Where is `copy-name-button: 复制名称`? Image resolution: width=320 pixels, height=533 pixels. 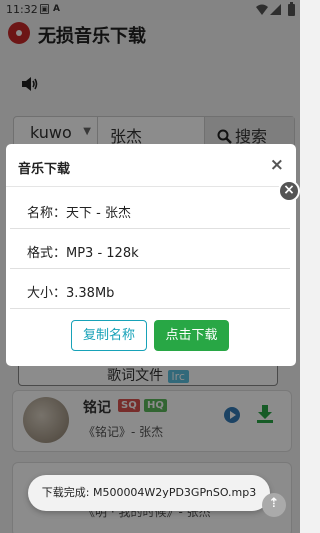 copy-name-button: 复制名称 is located at coordinates (109, 335).